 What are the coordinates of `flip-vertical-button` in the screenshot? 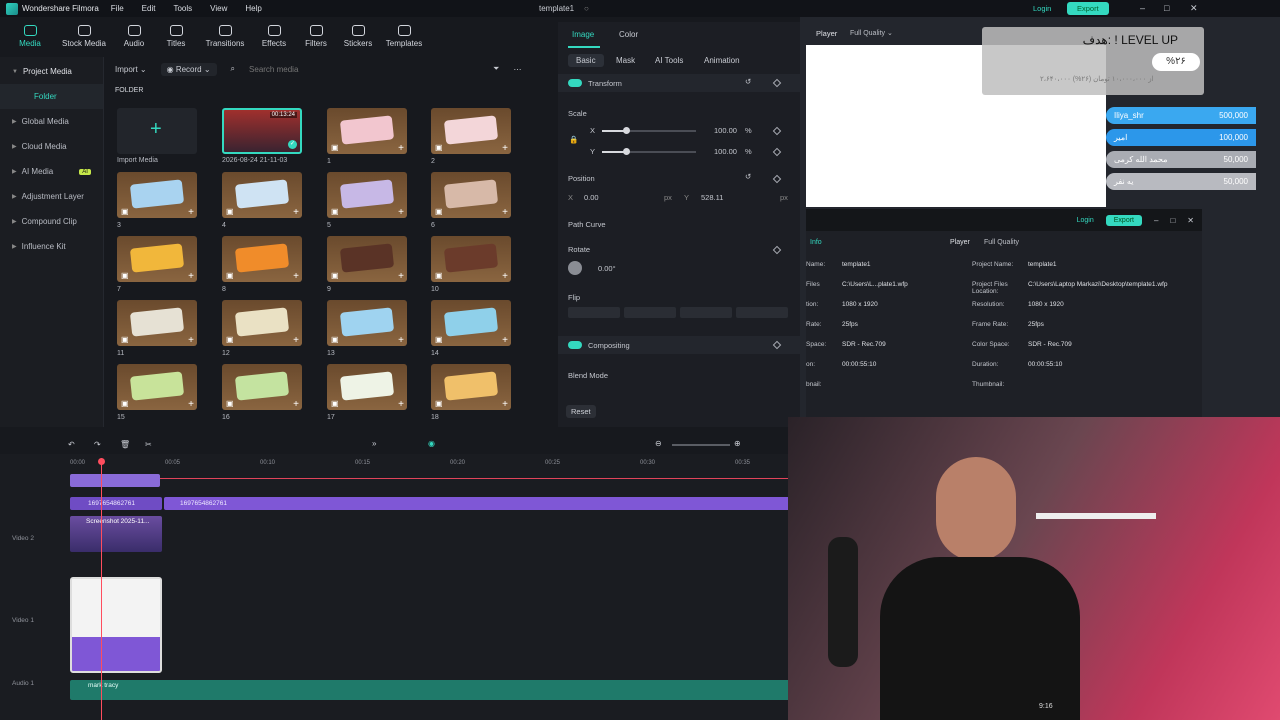 It's located at (650, 312).